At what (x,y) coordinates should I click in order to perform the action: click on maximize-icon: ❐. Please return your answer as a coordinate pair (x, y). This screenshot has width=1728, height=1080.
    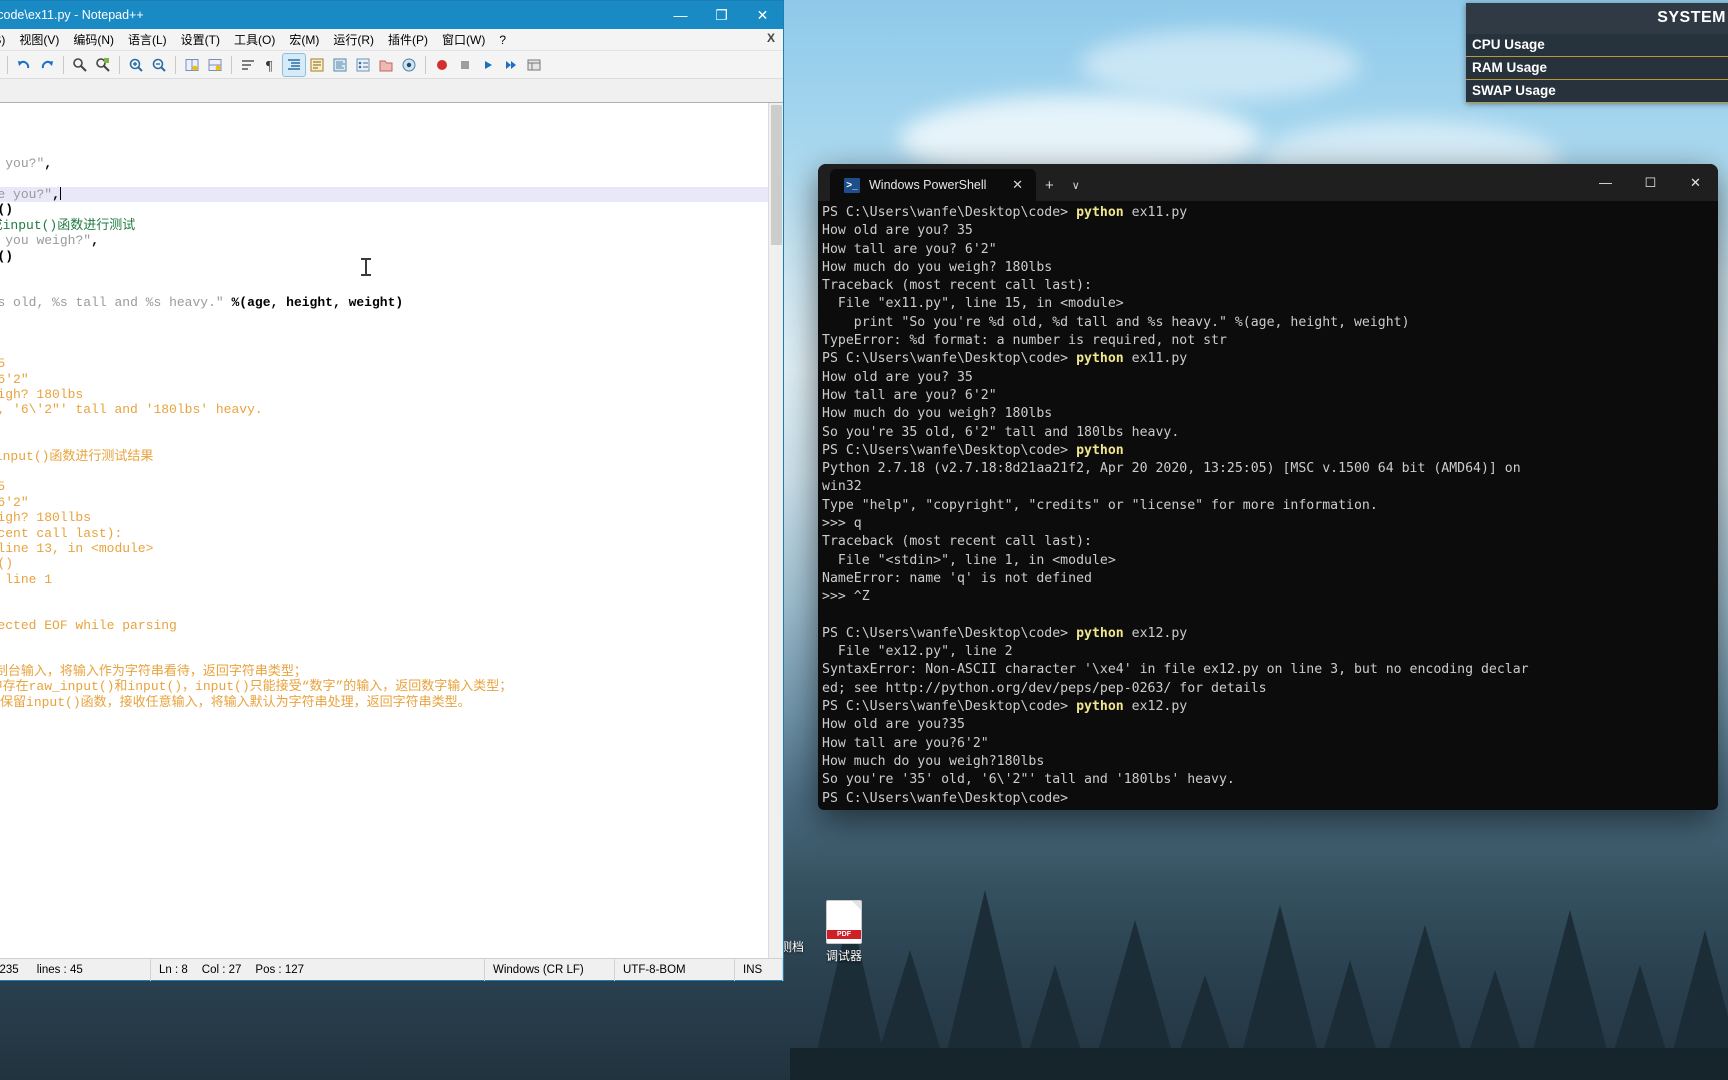
    Looking at the image, I should click on (721, 15).